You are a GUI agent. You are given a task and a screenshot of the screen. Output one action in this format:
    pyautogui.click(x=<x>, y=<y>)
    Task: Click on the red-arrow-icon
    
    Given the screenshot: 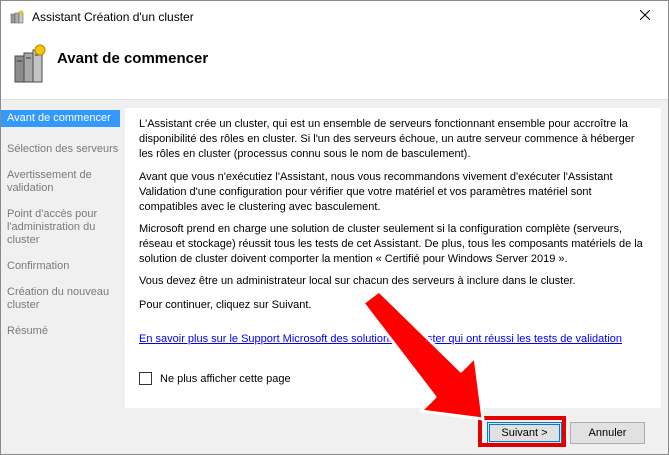 What is the action you would take?
    pyautogui.click(x=423, y=355)
    